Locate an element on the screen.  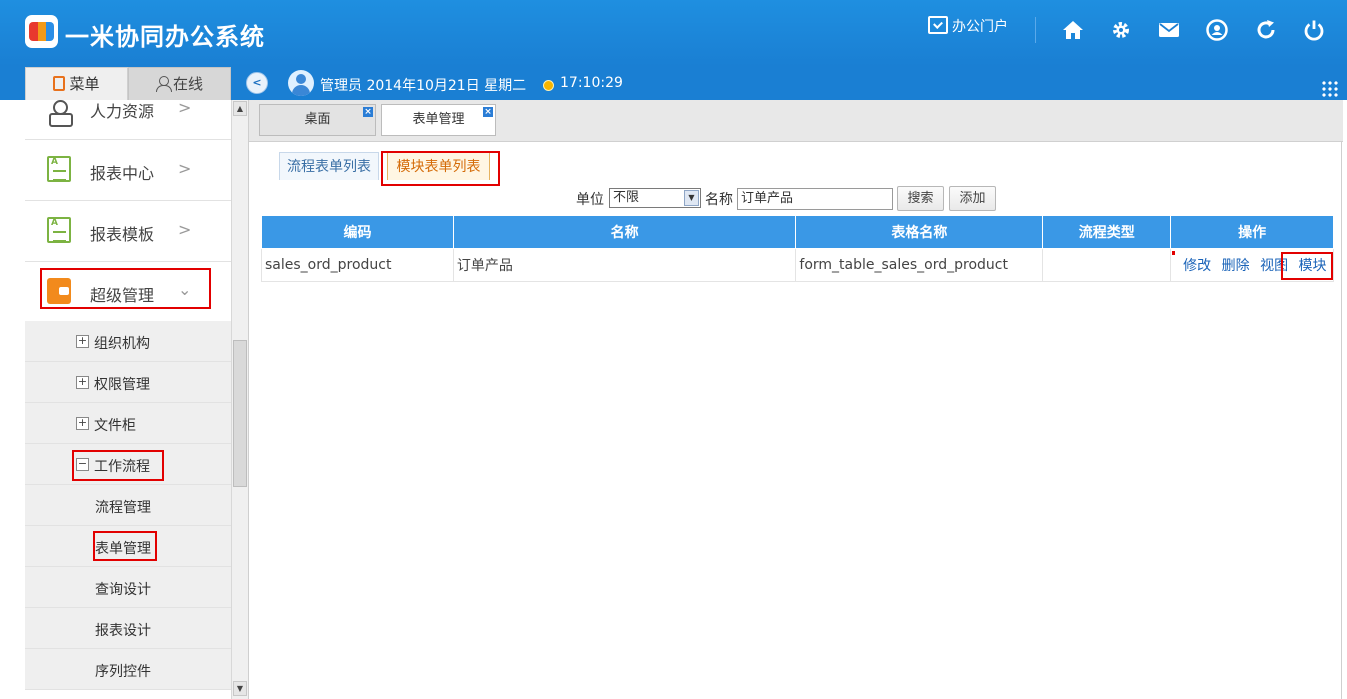
sidebar-item-org: + 组织机构 is located at coordinates (128, 341).